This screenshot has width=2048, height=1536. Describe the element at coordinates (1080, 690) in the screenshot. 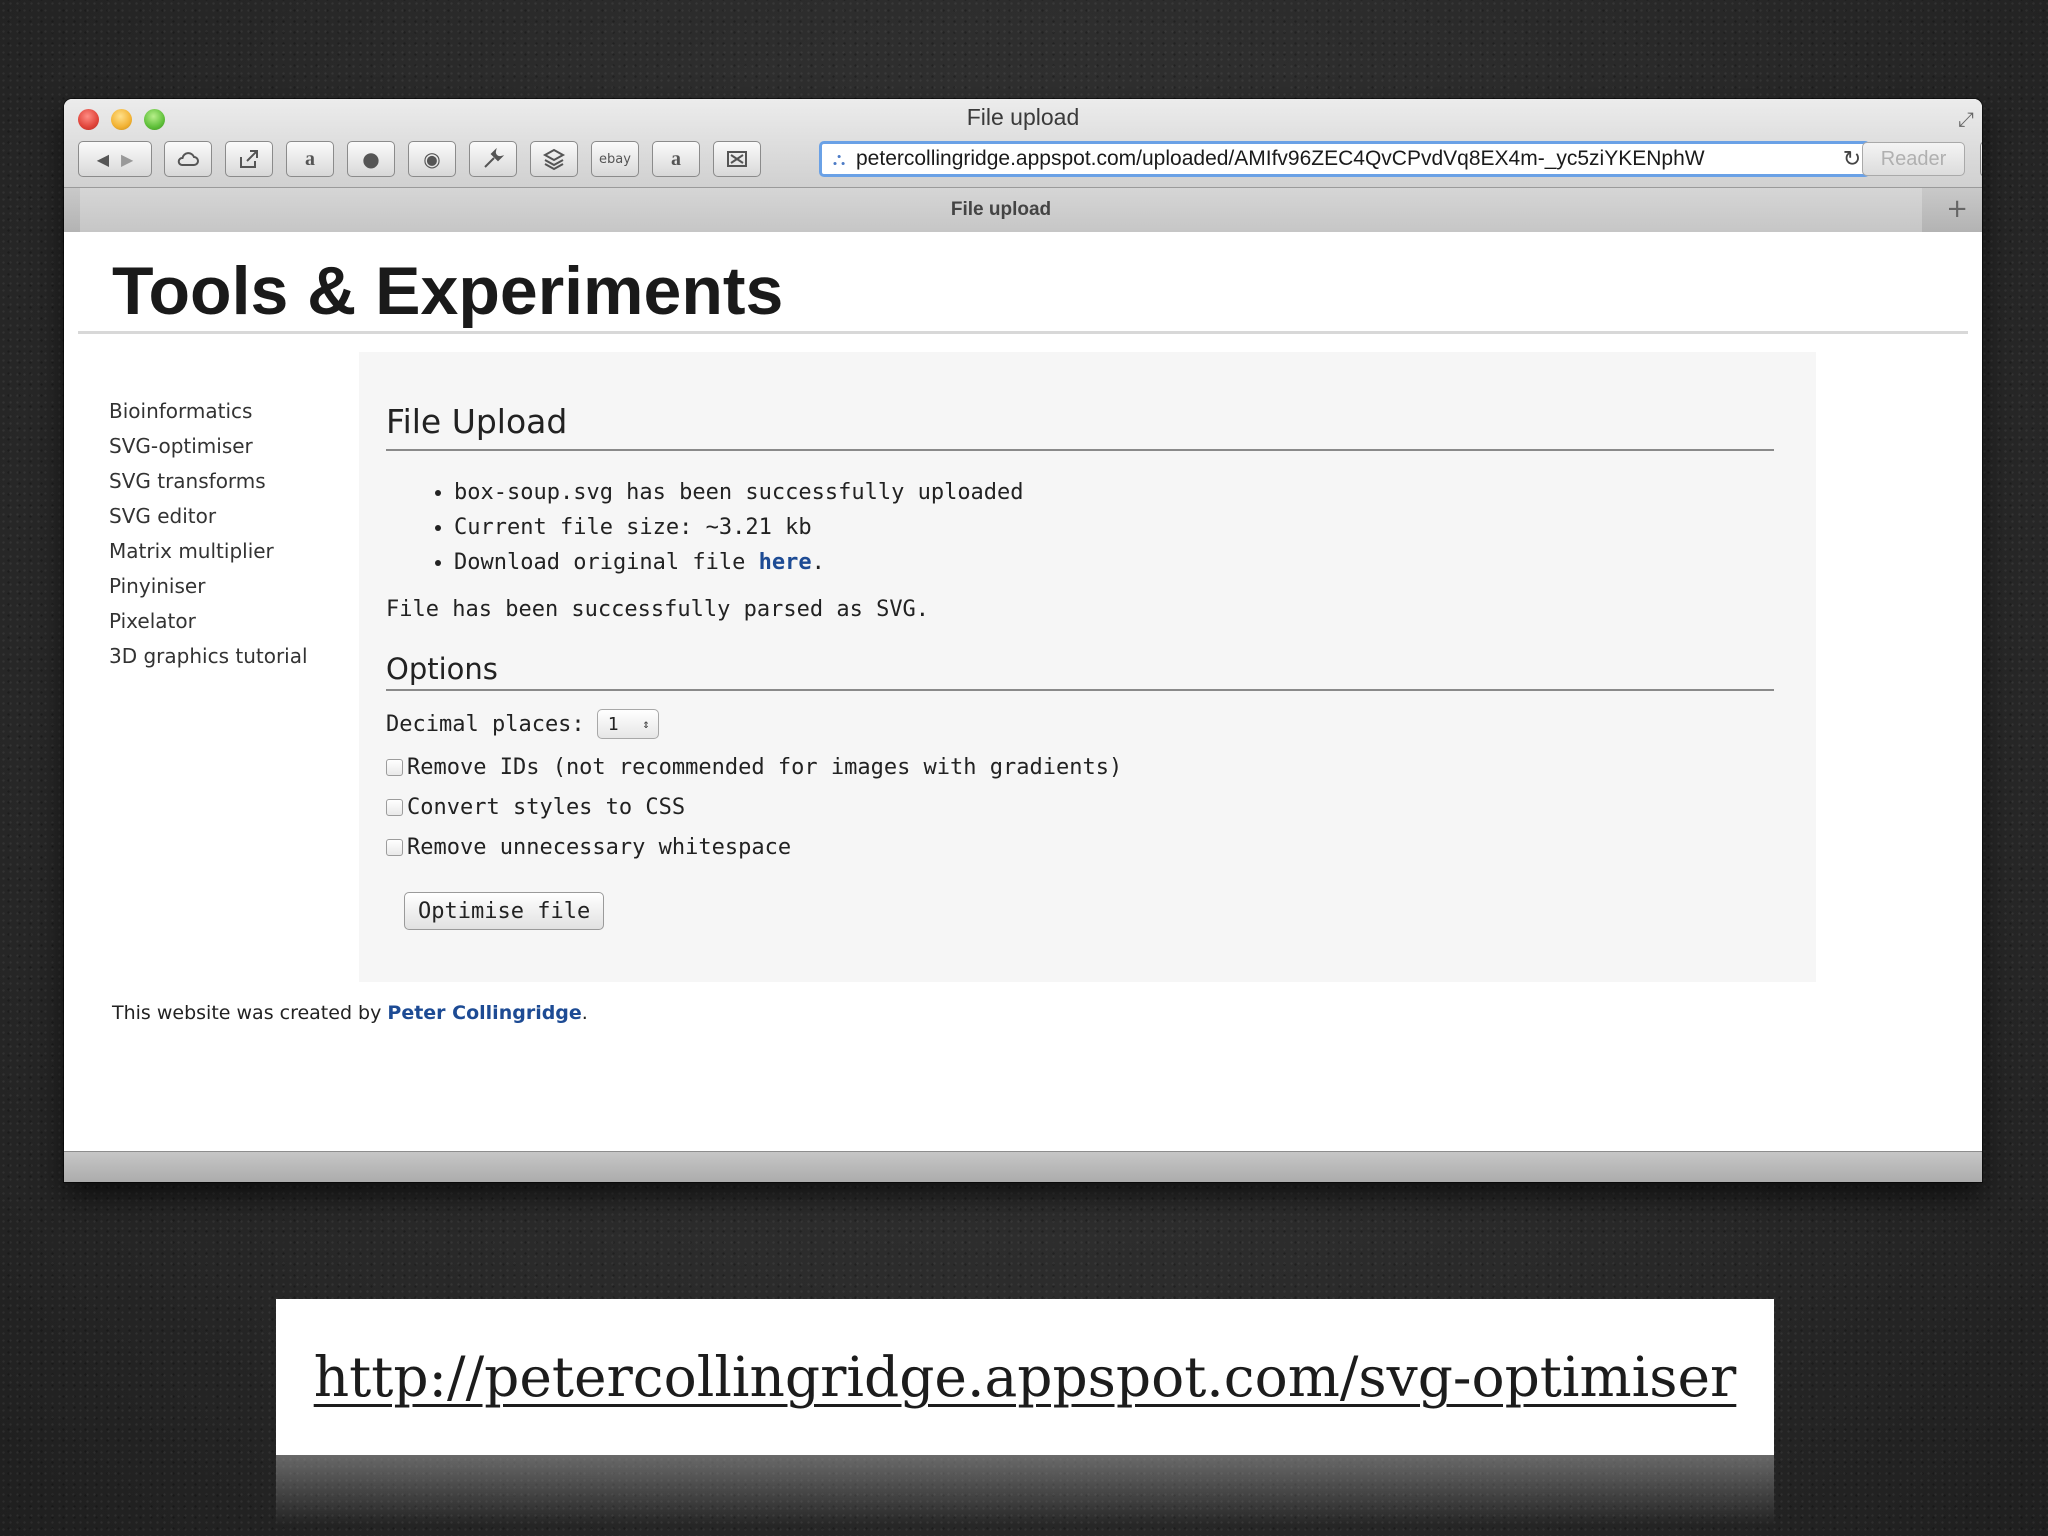

I see `options-divider` at that location.